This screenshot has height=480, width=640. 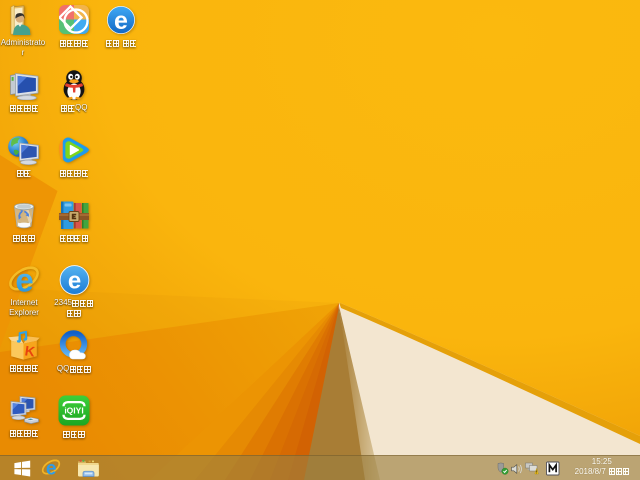 What do you see at coordinates (73, 410) in the screenshot?
I see `svg-text: iQIYI` at bounding box center [73, 410].